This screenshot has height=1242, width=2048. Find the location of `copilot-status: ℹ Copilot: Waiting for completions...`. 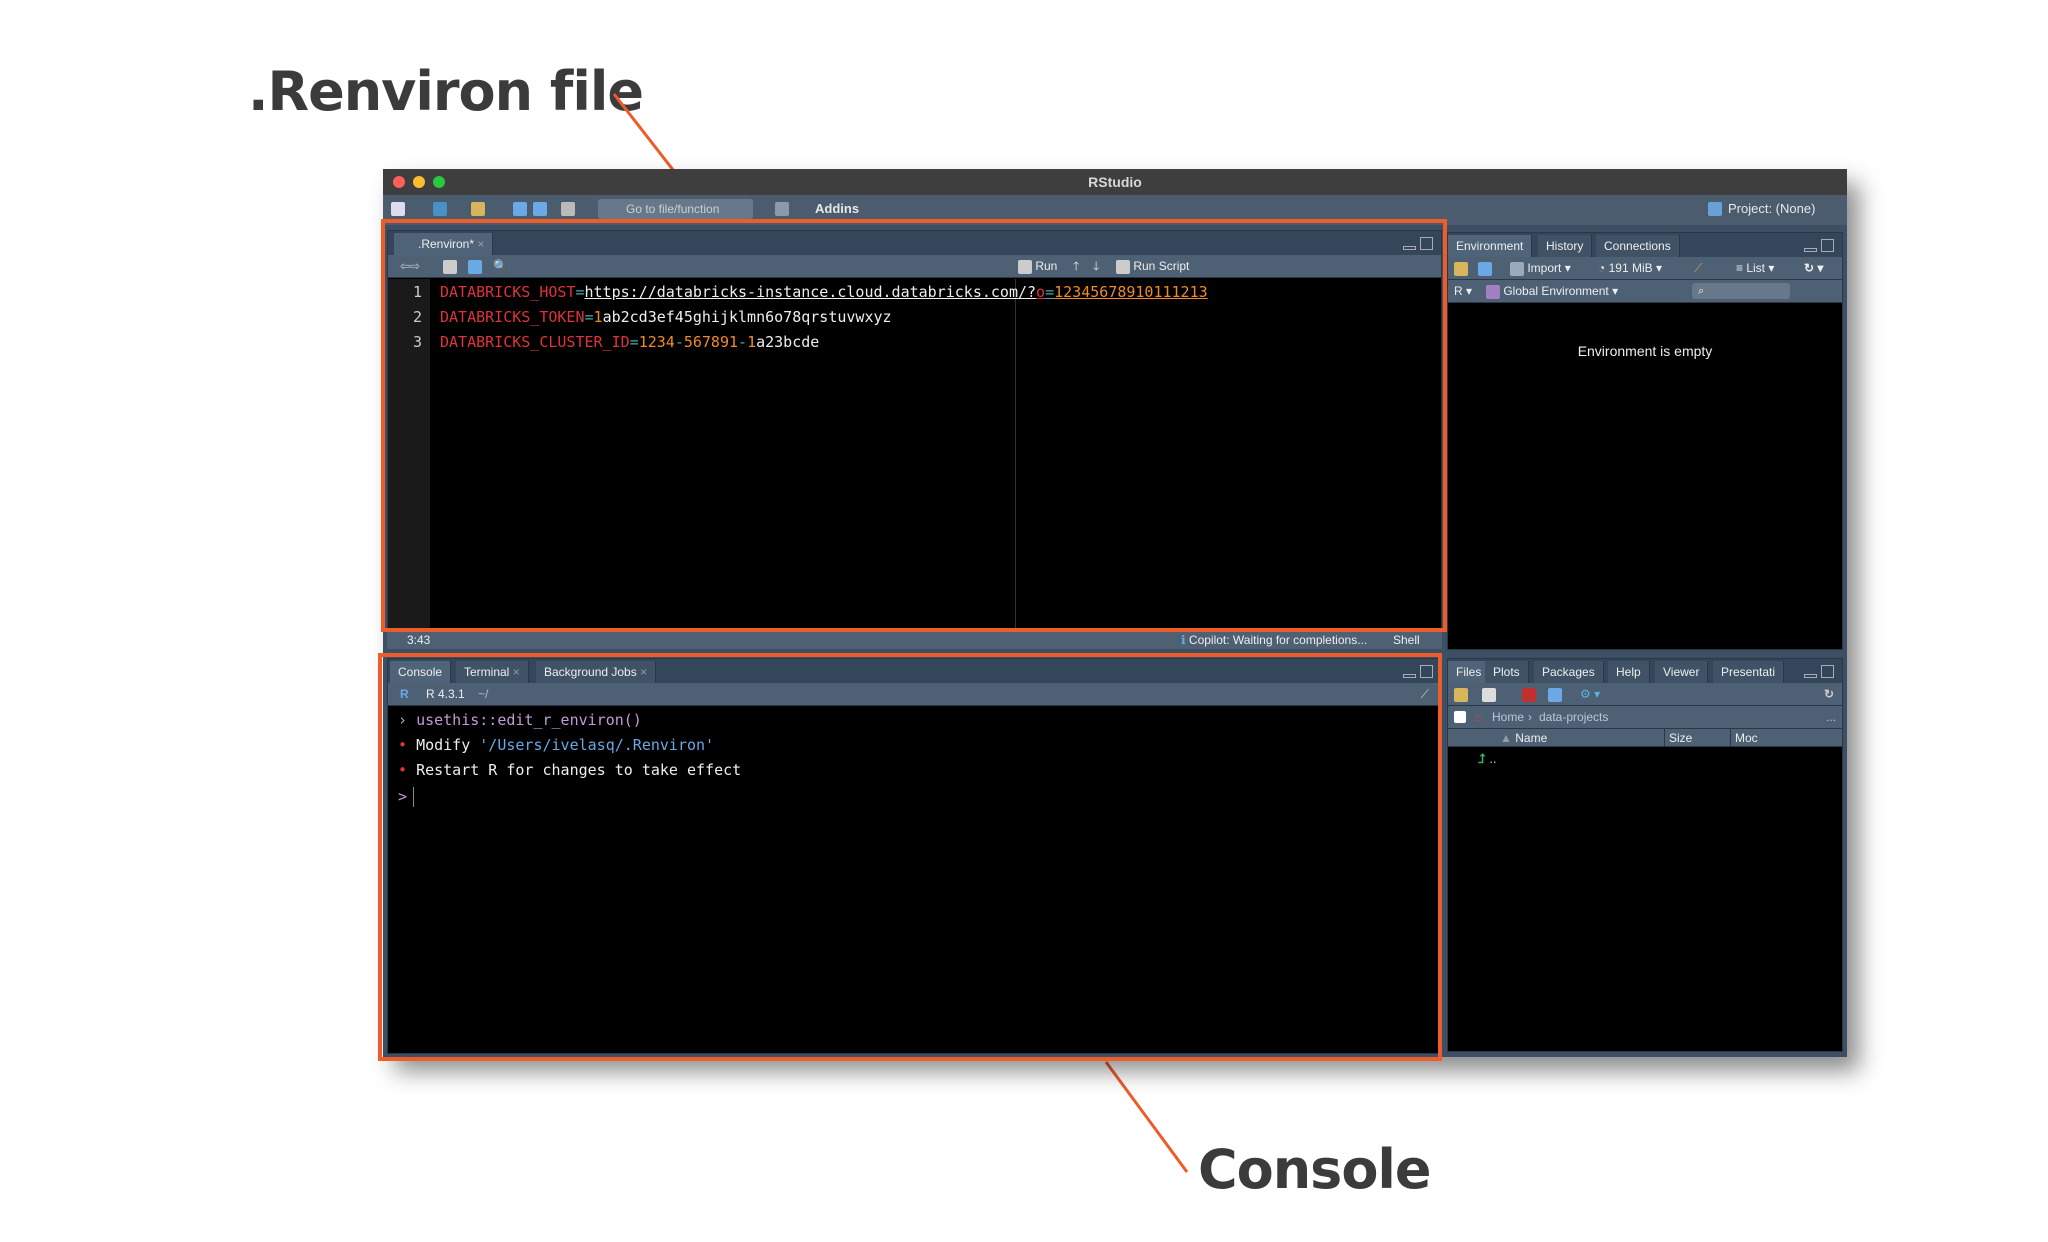

copilot-status: ℹ Copilot: Waiting for completions... is located at coordinates (1274, 640).